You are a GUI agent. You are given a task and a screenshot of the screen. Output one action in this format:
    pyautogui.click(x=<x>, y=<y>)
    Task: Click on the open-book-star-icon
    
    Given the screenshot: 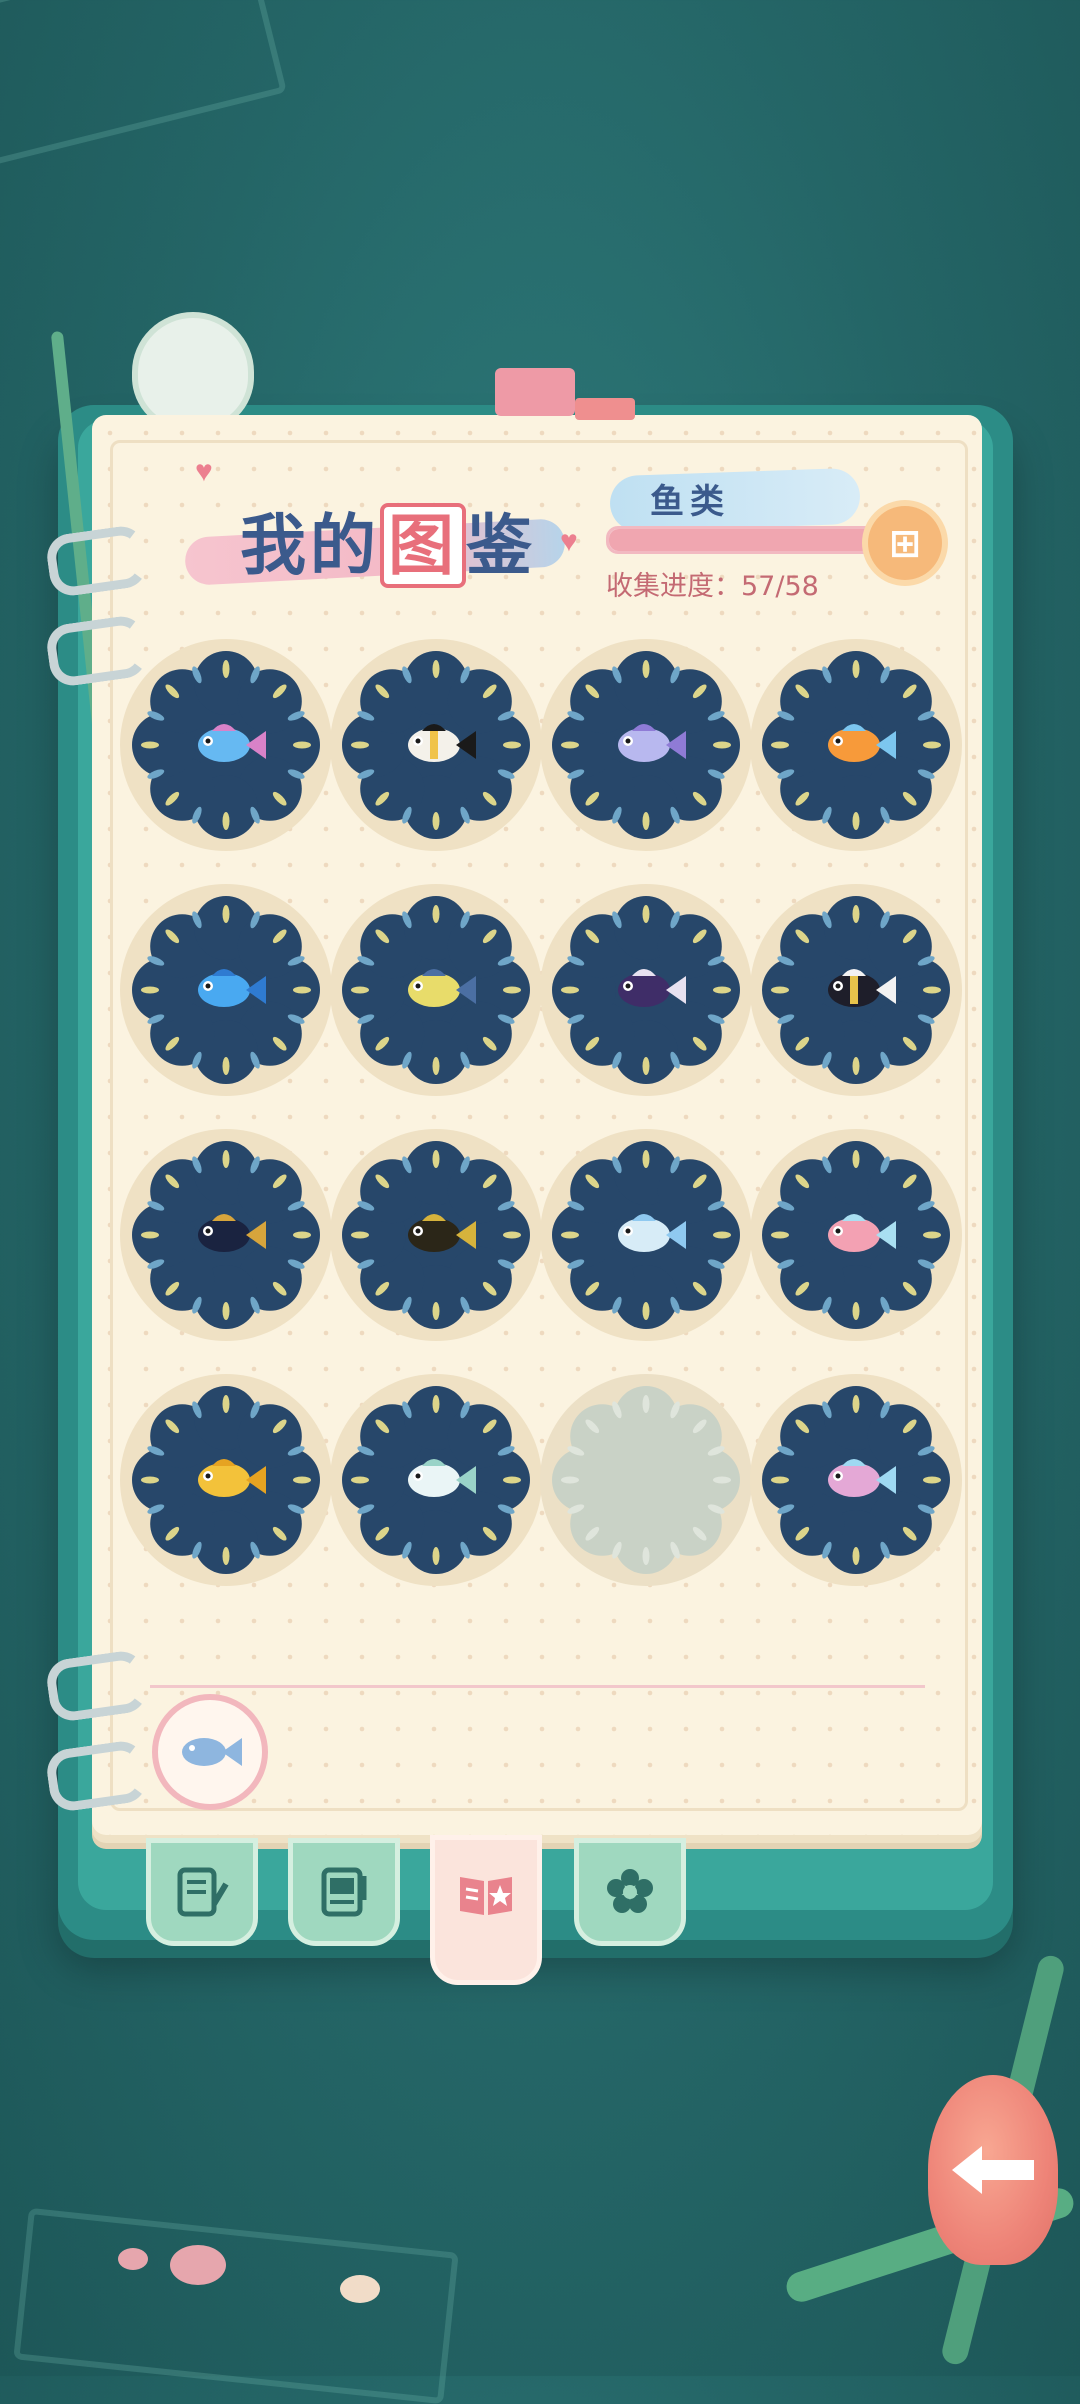 What is the action you would take?
    pyautogui.click(x=486, y=1896)
    